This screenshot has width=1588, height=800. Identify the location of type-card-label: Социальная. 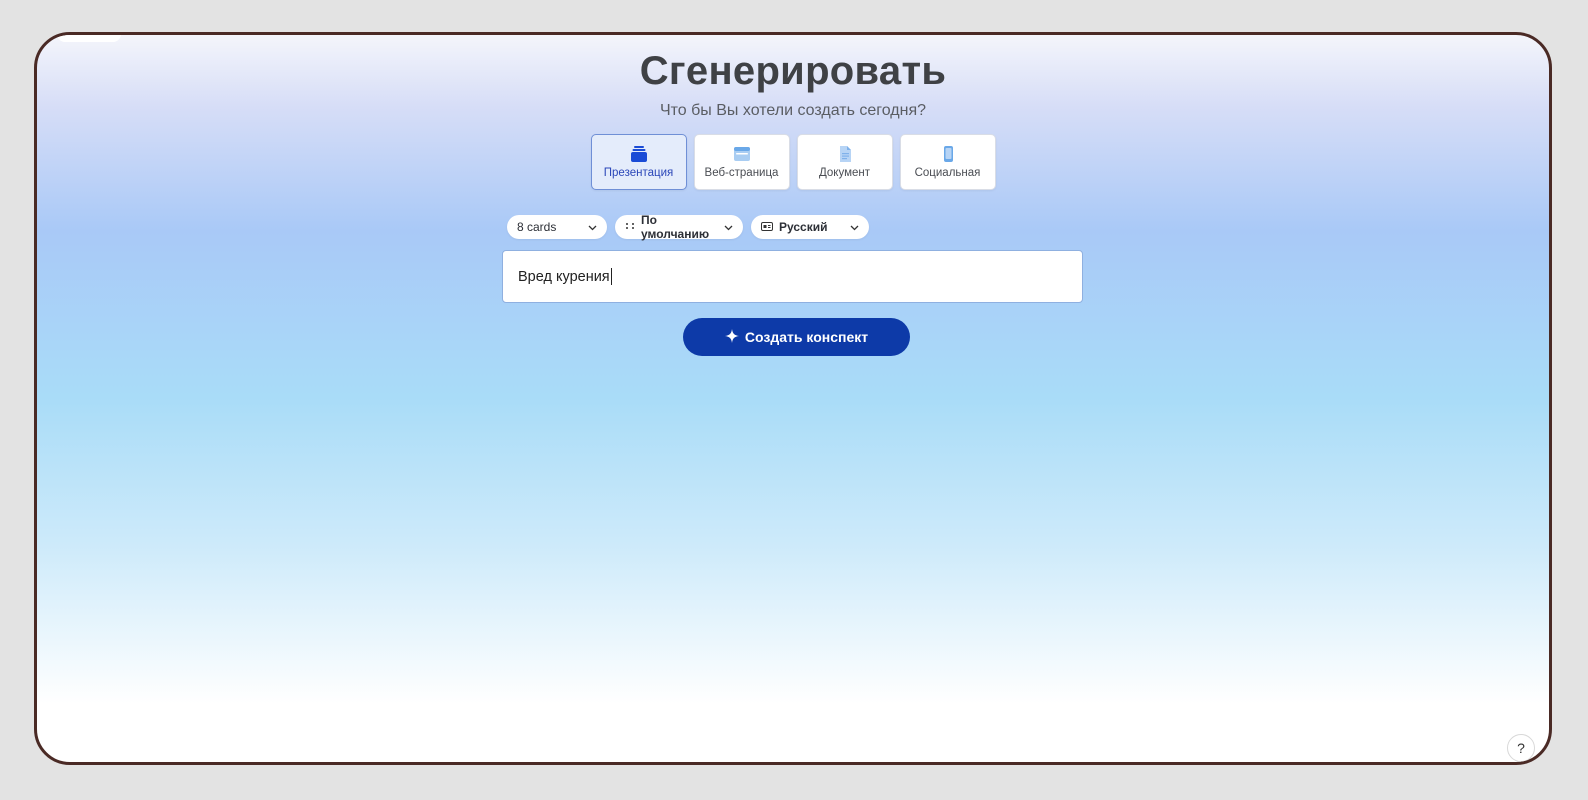
(947, 173).